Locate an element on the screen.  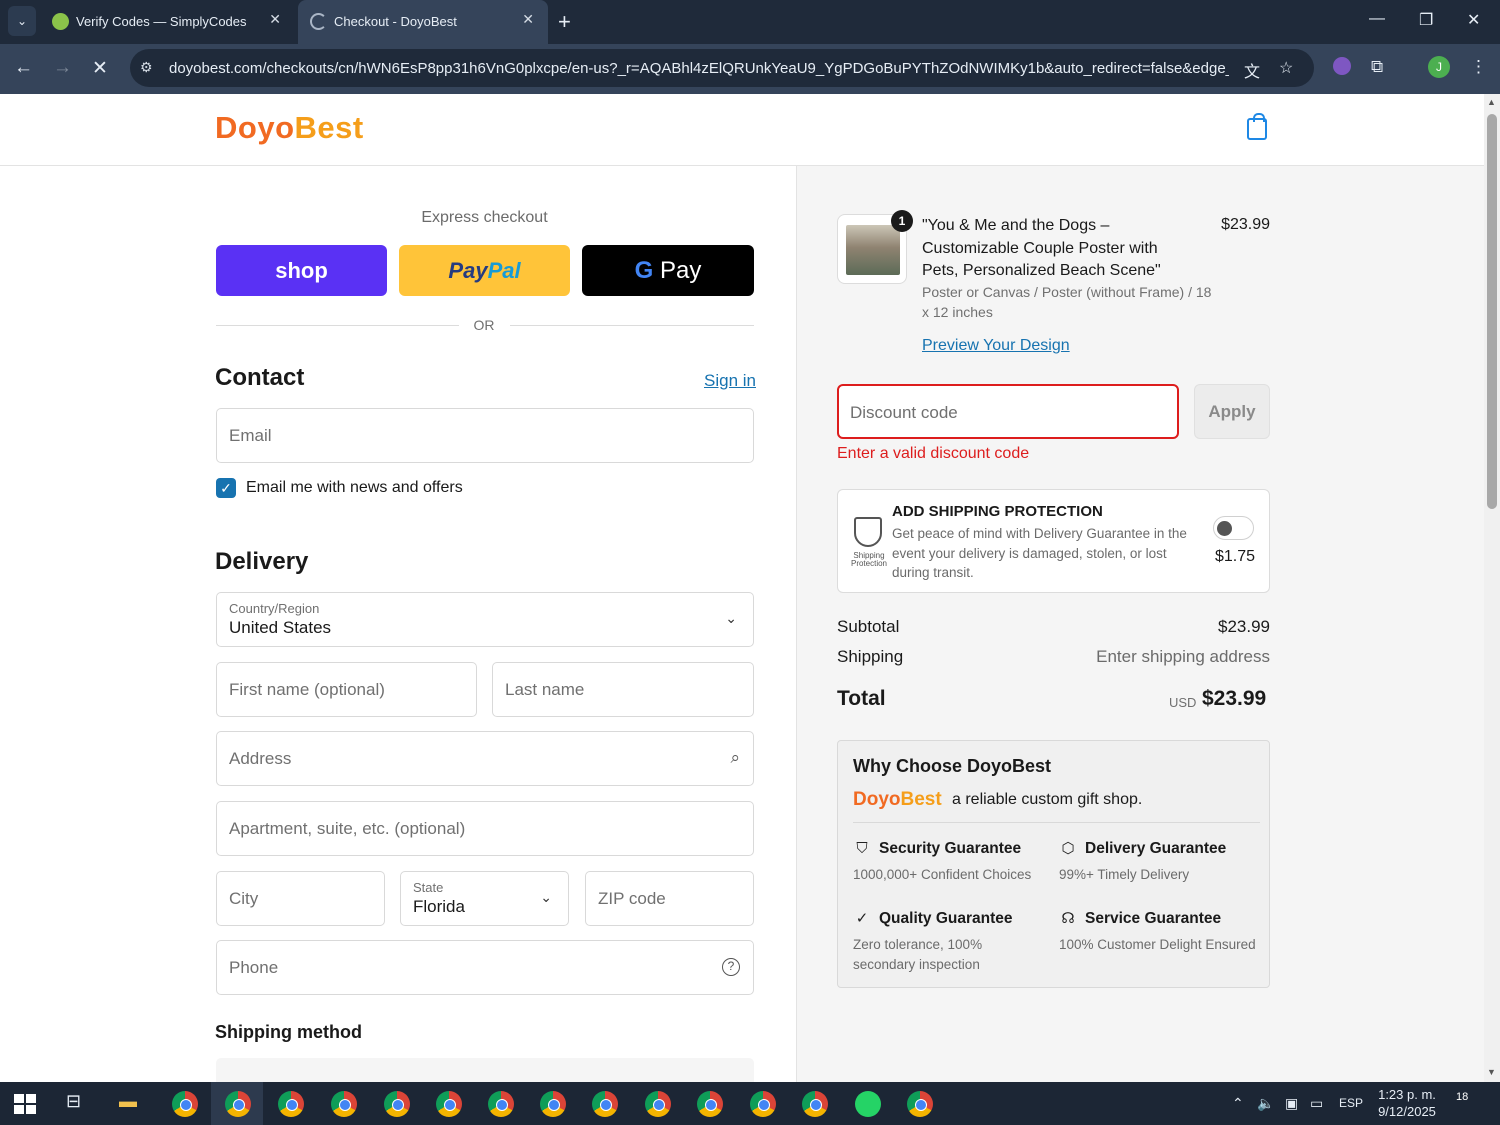
chrome-profile-j2-icon is located at coordinates (397, 1104).